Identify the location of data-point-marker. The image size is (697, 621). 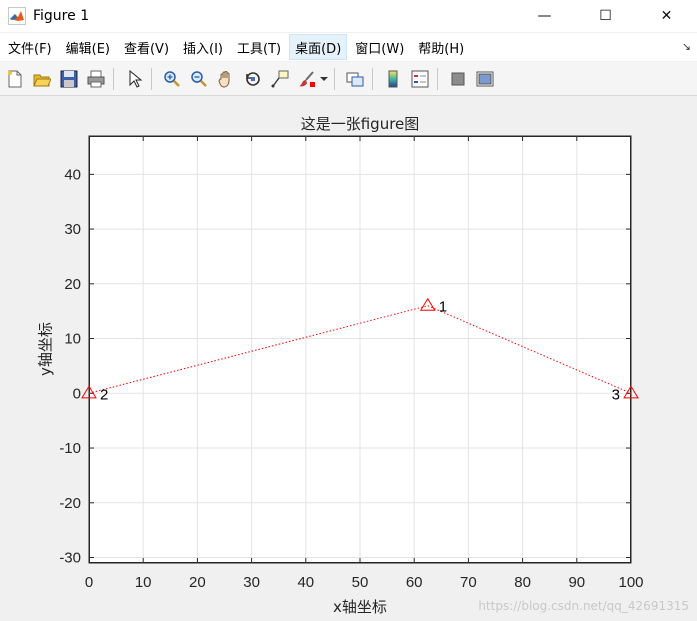
(427, 304).